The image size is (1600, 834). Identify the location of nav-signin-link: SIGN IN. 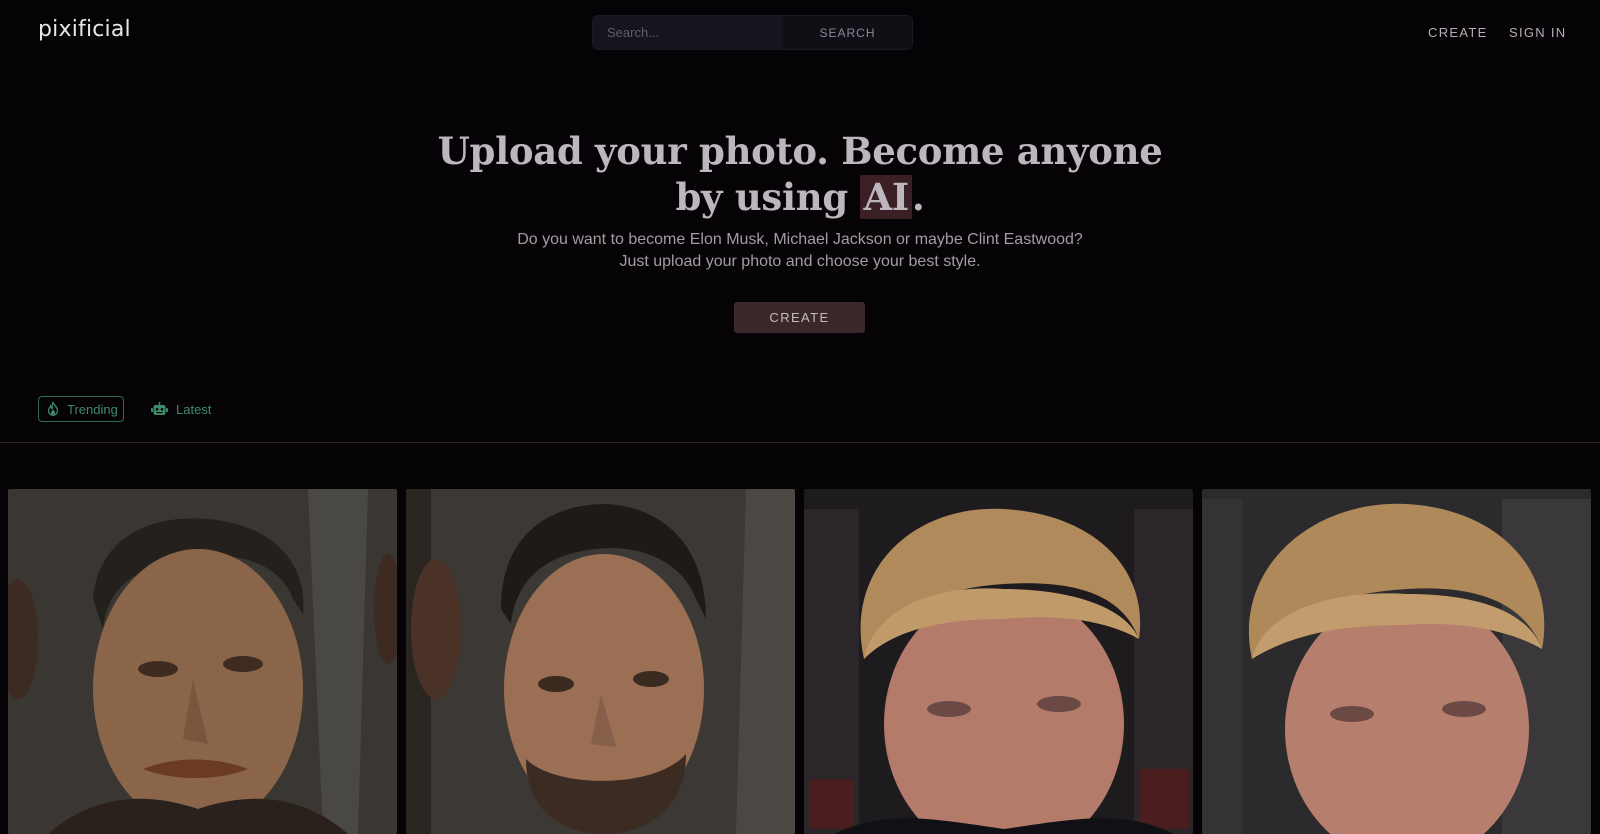
(1538, 32).